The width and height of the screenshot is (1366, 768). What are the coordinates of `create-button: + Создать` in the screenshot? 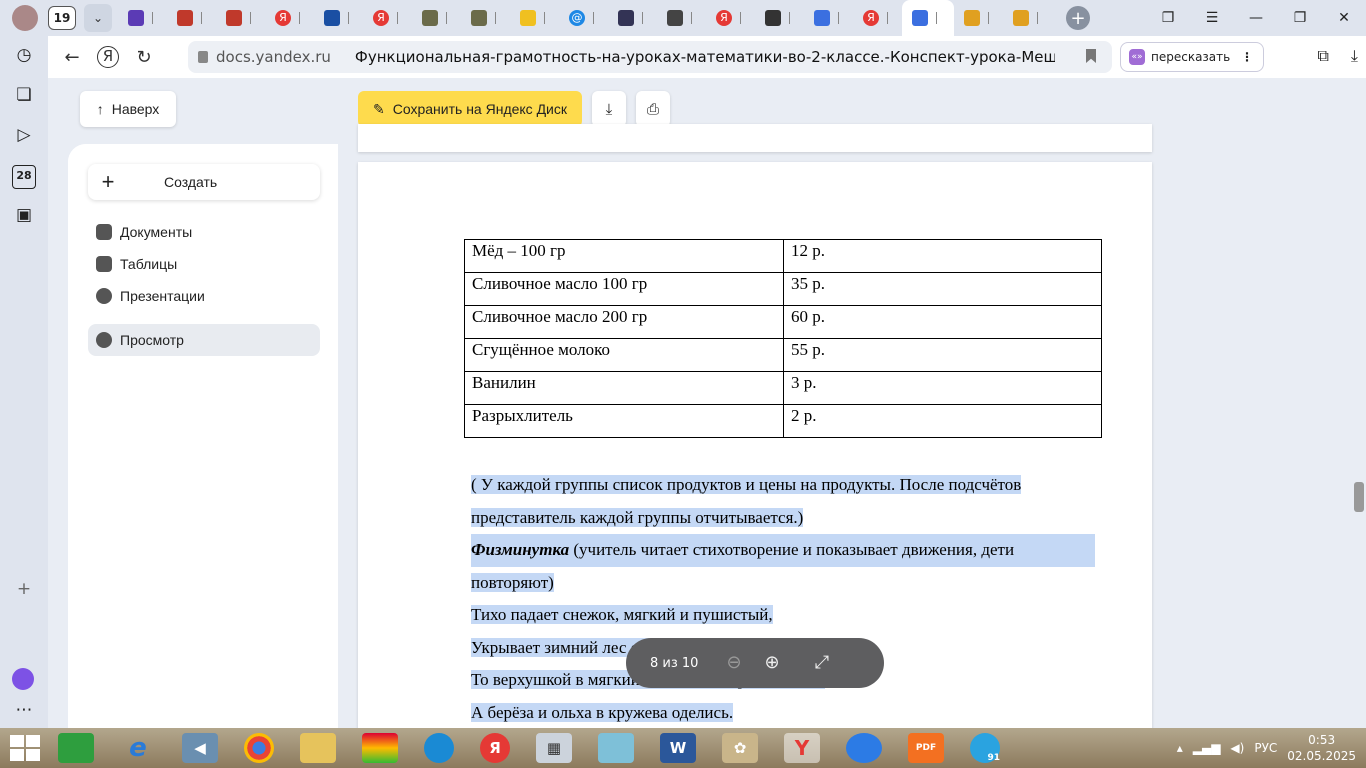 It's located at (204, 182).